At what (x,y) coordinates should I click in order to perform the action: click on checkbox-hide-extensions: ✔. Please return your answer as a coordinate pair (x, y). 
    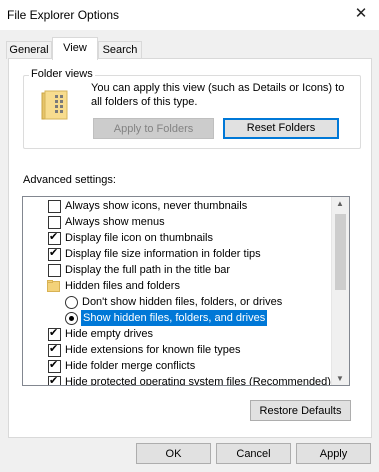
    Looking at the image, I should click on (54, 350).